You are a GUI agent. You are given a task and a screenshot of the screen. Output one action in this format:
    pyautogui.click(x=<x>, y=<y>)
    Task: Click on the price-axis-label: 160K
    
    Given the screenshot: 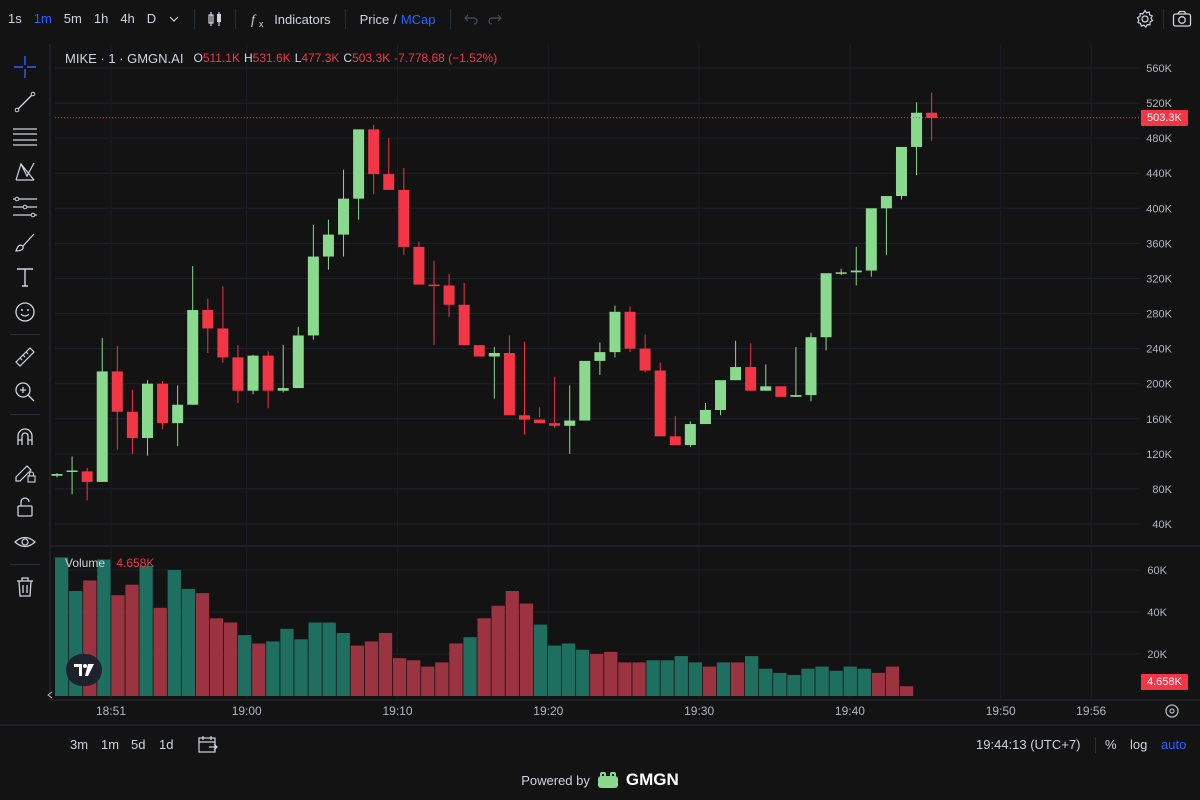 What is the action you would take?
    pyautogui.click(x=1159, y=420)
    